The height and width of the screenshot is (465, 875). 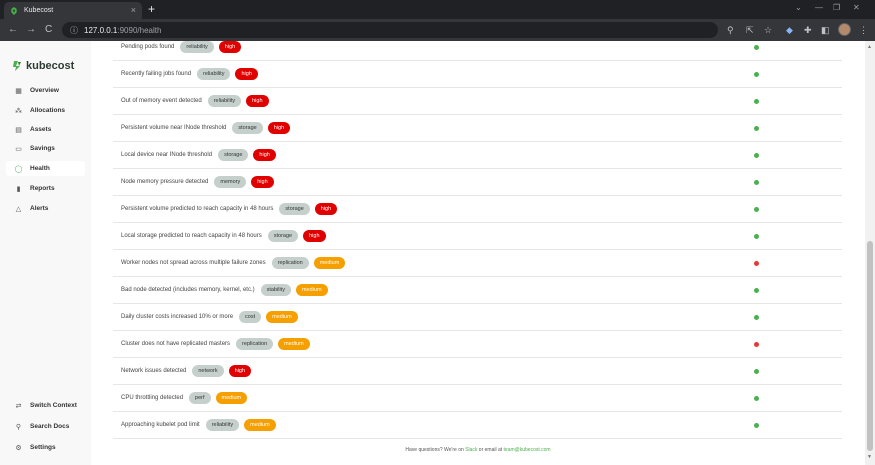 What do you see at coordinates (836, 7) in the screenshot?
I see `maximize-button: ❐` at bounding box center [836, 7].